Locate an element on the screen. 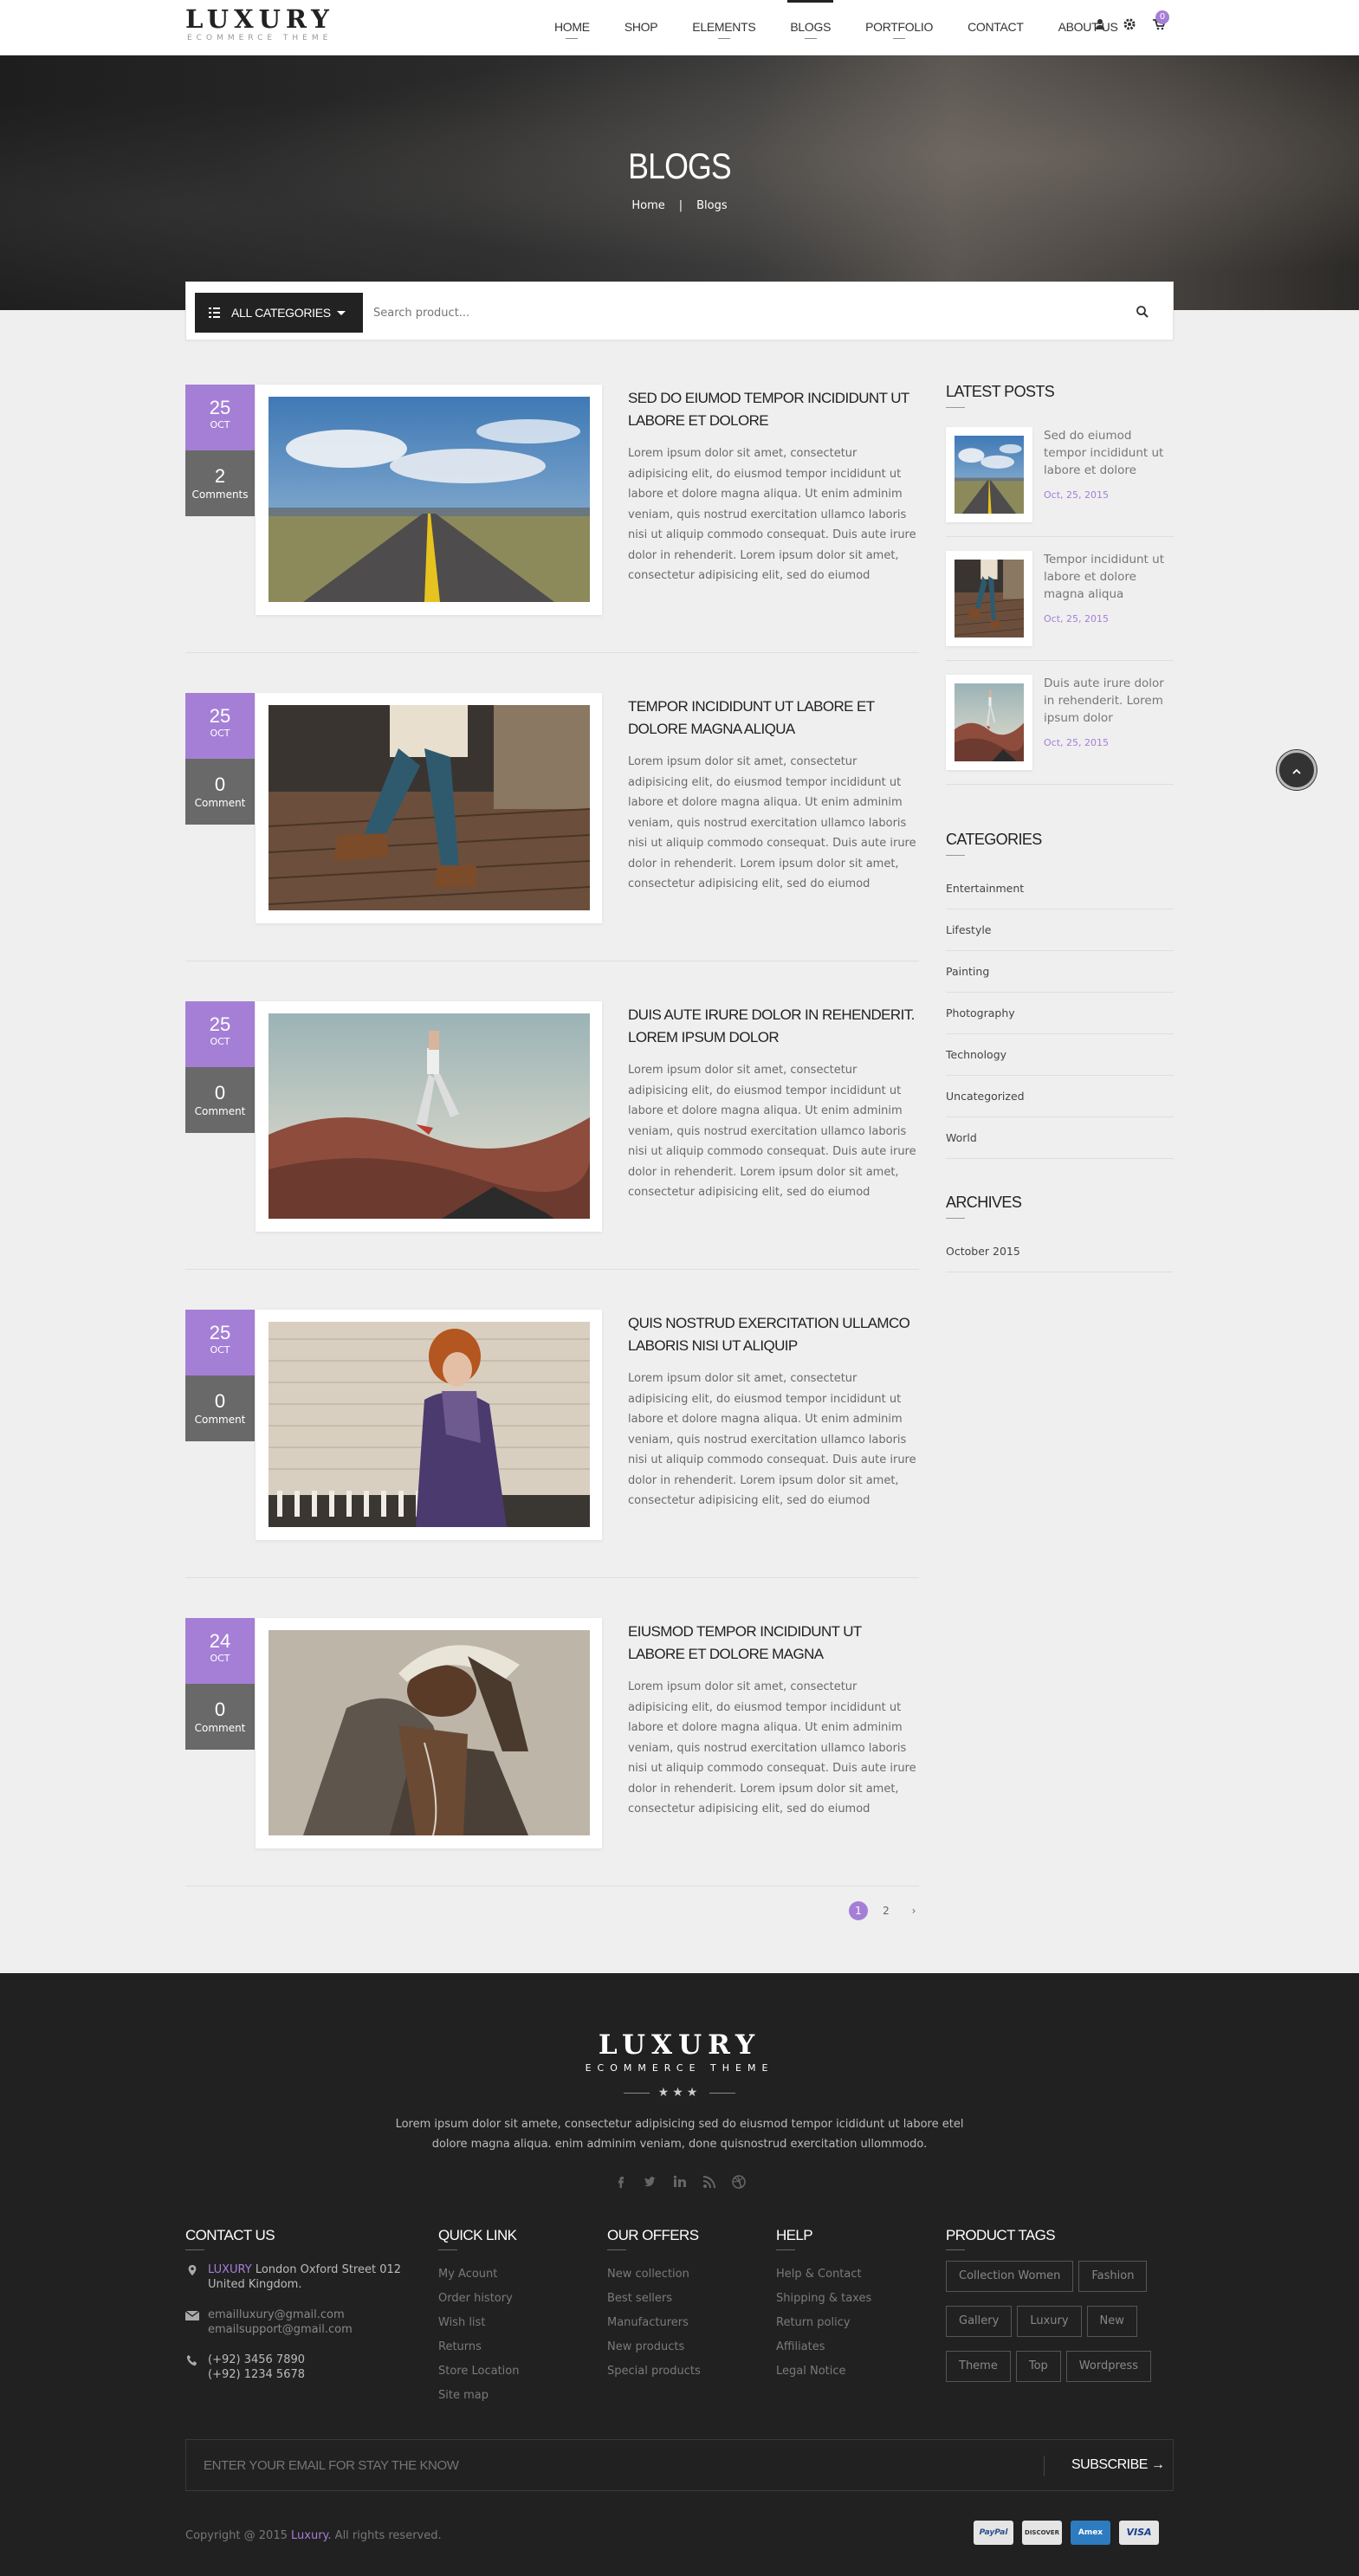 The image size is (1359, 2576). nav-item-blogs: BLOGS is located at coordinates (810, 27).